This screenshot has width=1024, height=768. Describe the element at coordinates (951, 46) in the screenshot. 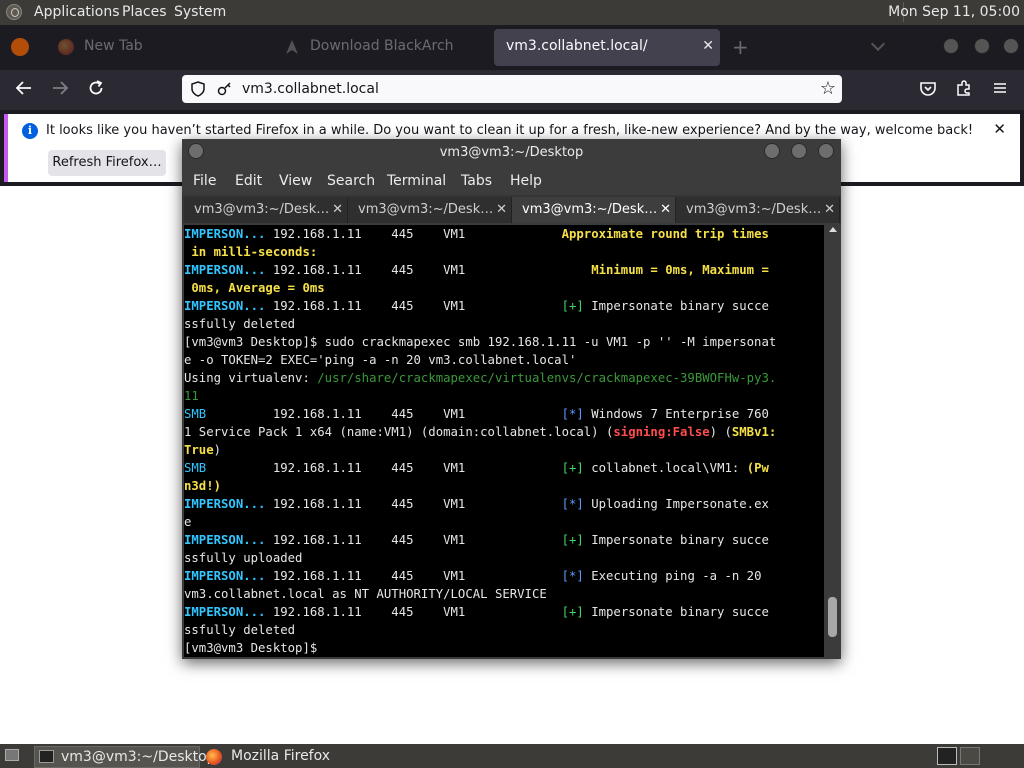

I see `minimize-window-button` at that location.